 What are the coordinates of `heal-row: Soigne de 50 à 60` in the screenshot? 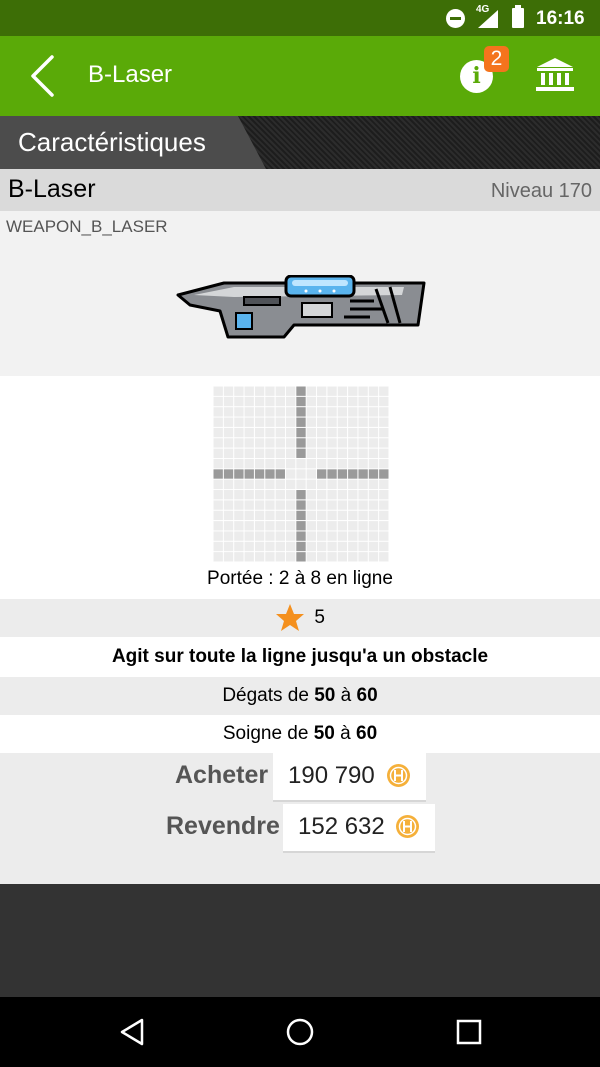 It's located at (300, 734).